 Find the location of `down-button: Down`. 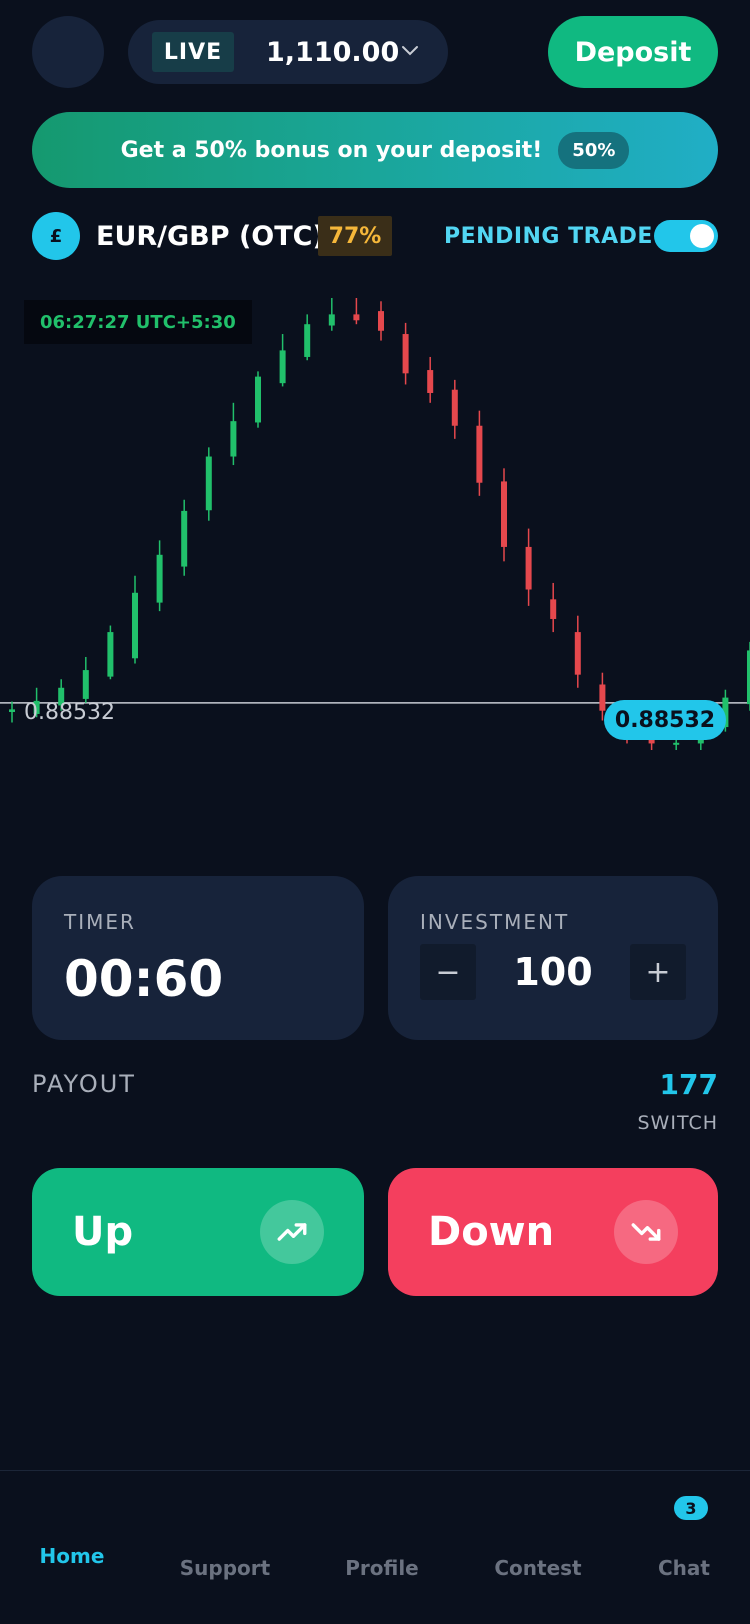

down-button: Down is located at coordinates (553, 1232).